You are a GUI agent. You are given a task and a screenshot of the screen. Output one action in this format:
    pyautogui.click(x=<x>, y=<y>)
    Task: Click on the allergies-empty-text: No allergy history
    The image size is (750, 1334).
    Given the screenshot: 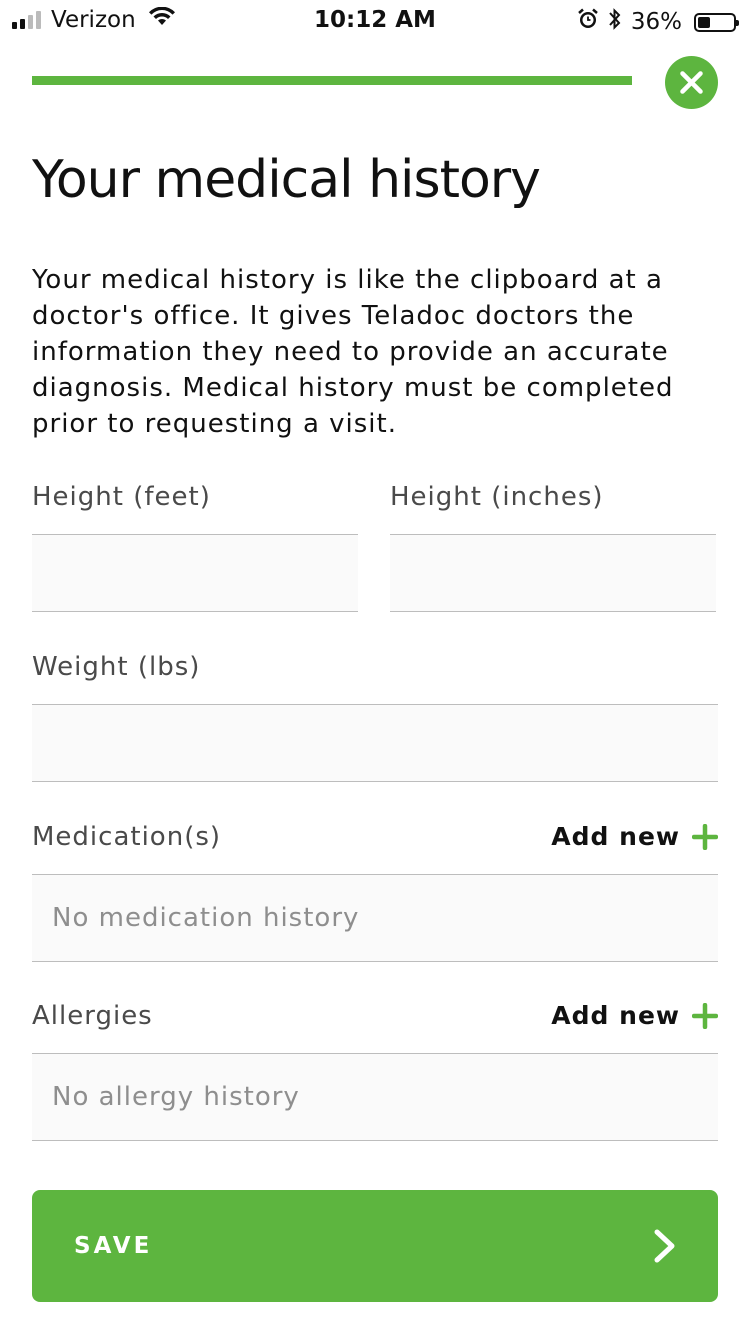 What is the action you would take?
    pyautogui.click(x=176, y=1097)
    